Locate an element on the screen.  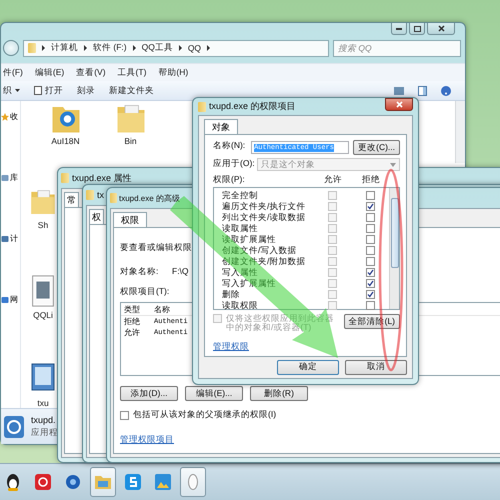
ok-button: 确定 is located at coordinates (308, 367).